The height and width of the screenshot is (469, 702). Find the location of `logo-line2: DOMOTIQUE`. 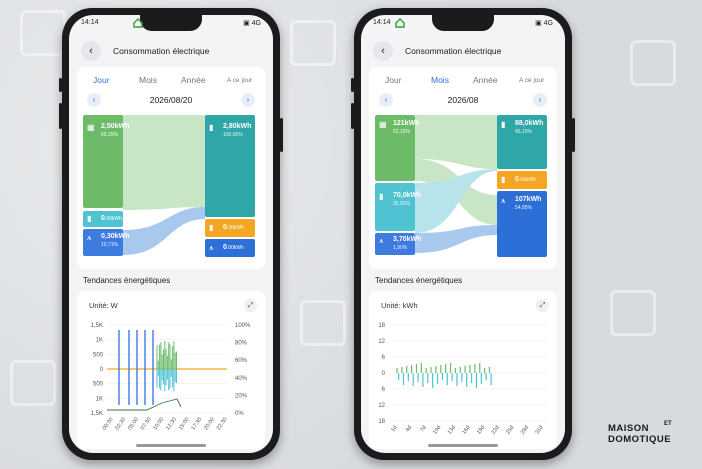

logo-line2: DOMOTIQUE is located at coordinates (640, 439).